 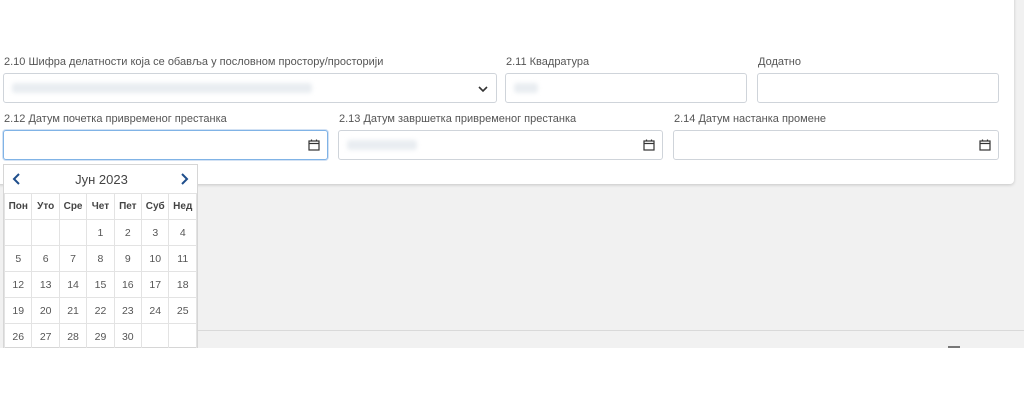 I want to click on day-cell: 20, so click(x=45, y=310).